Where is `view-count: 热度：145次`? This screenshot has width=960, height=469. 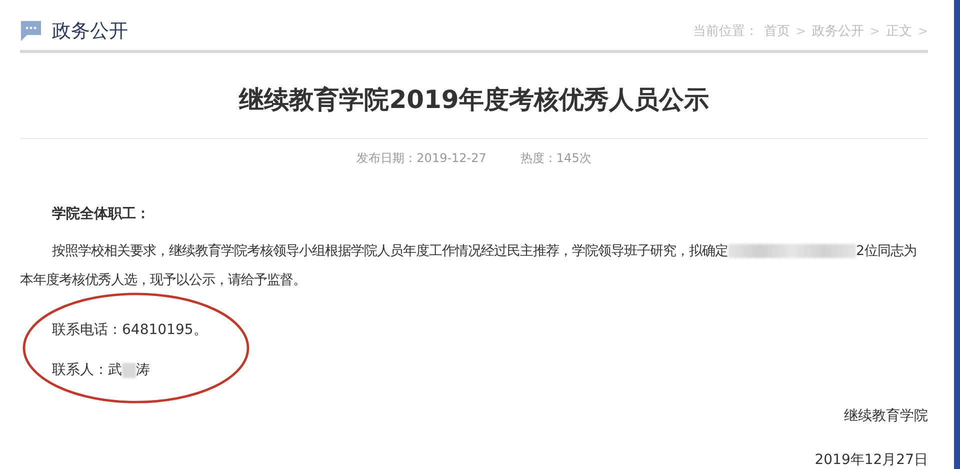 view-count: 热度：145次 is located at coordinates (556, 158).